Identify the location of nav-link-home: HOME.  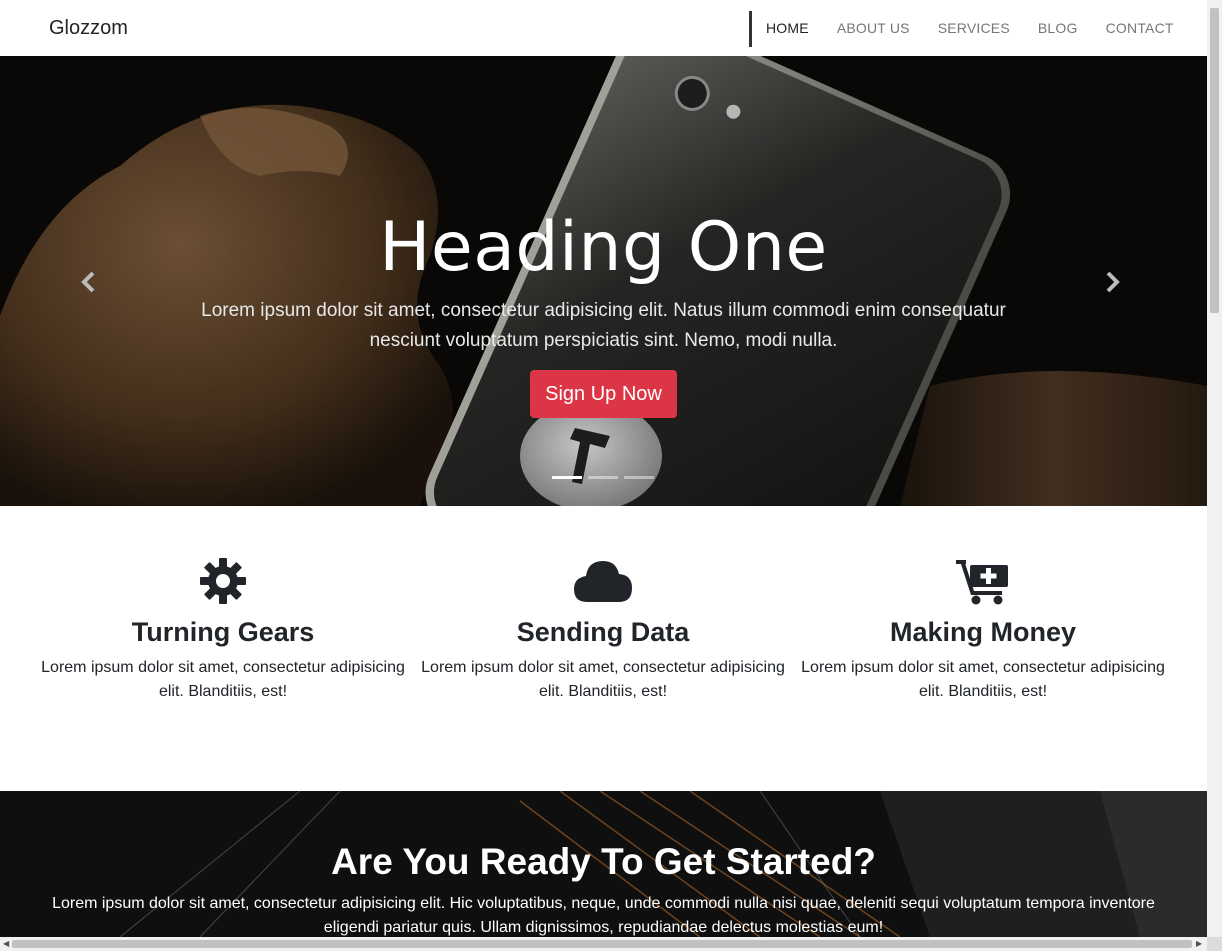
(787, 28).